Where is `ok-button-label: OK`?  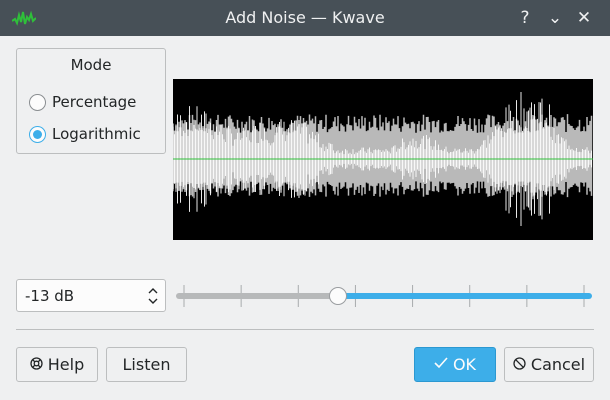
ok-button-label: OK is located at coordinates (464, 364).